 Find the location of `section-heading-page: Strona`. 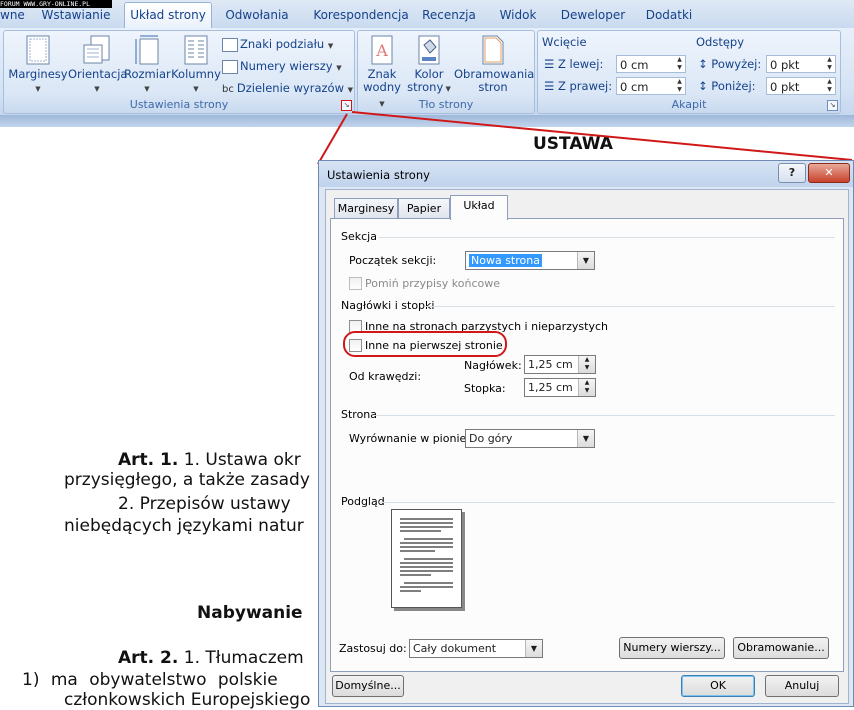

section-heading-page: Strona is located at coordinates (359, 414).